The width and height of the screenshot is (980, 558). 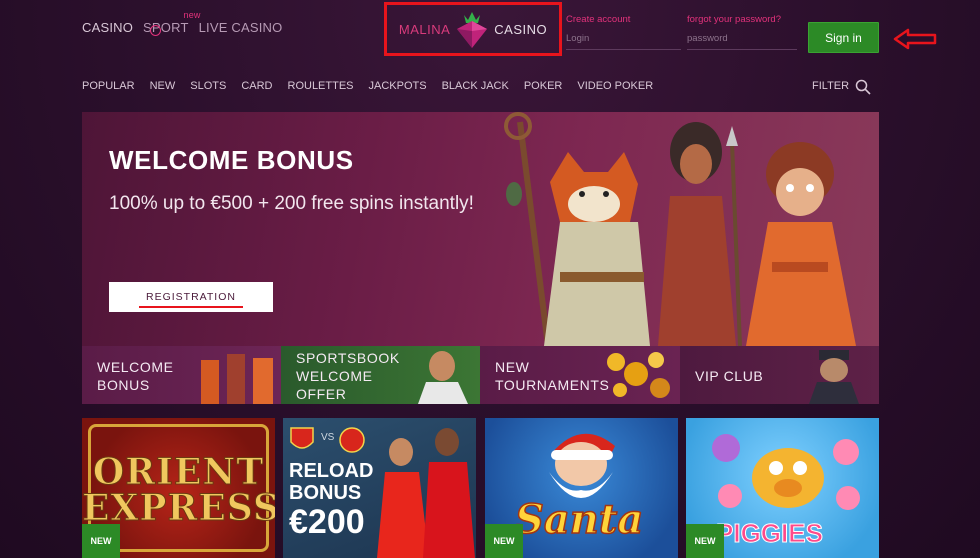 What do you see at coordinates (742, 19) in the screenshot?
I see `forgot-password-link: forgot your password?` at bounding box center [742, 19].